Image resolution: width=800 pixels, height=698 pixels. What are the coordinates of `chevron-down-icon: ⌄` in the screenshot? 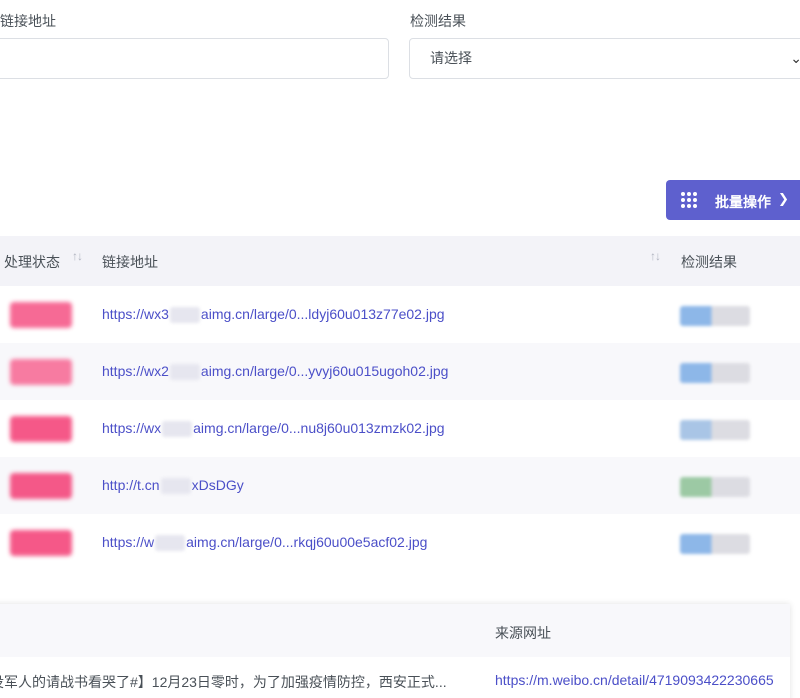 It's located at (795, 58).